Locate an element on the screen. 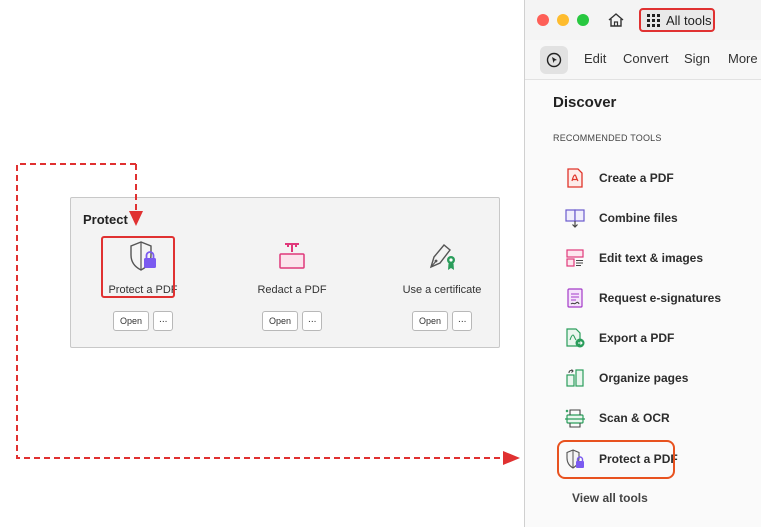 The height and width of the screenshot is (527, 761). quick-toolbar: Edit Convert Sign More is located at coordinates (643, 60).